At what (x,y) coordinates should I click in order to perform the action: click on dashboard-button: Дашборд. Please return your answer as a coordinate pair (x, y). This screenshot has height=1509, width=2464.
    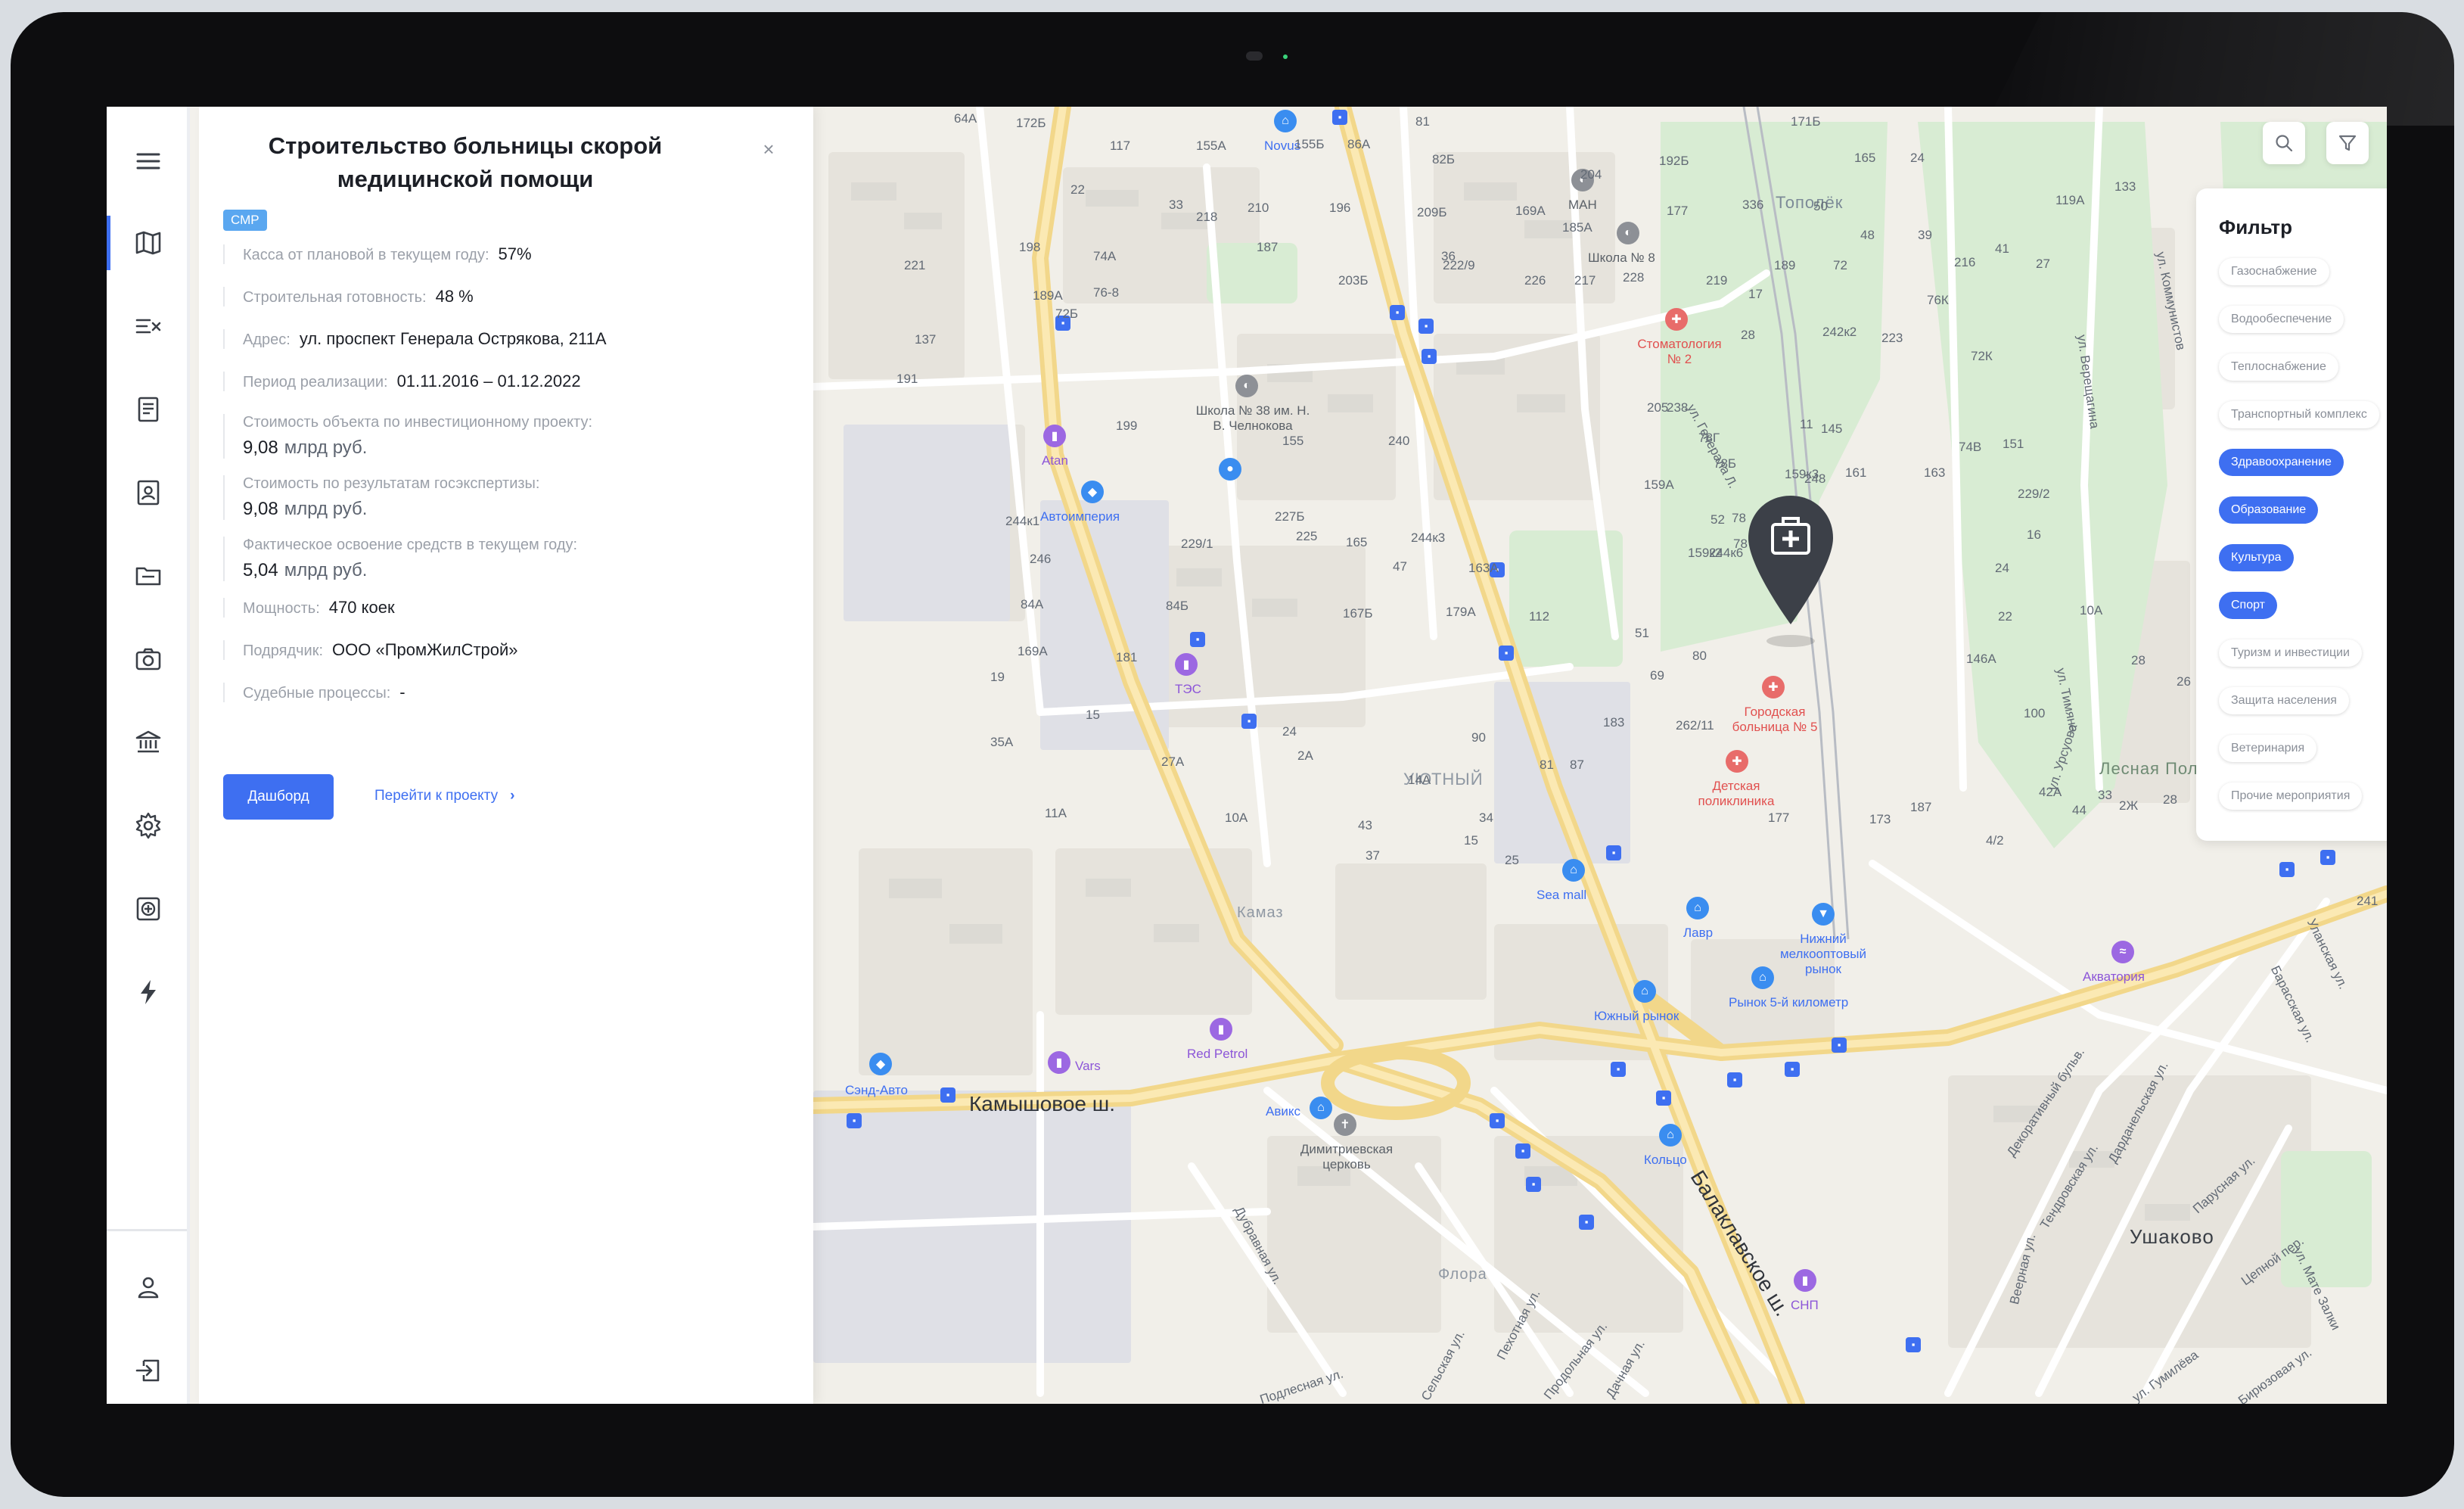
    Looking at the image, I should click on (278, 797).